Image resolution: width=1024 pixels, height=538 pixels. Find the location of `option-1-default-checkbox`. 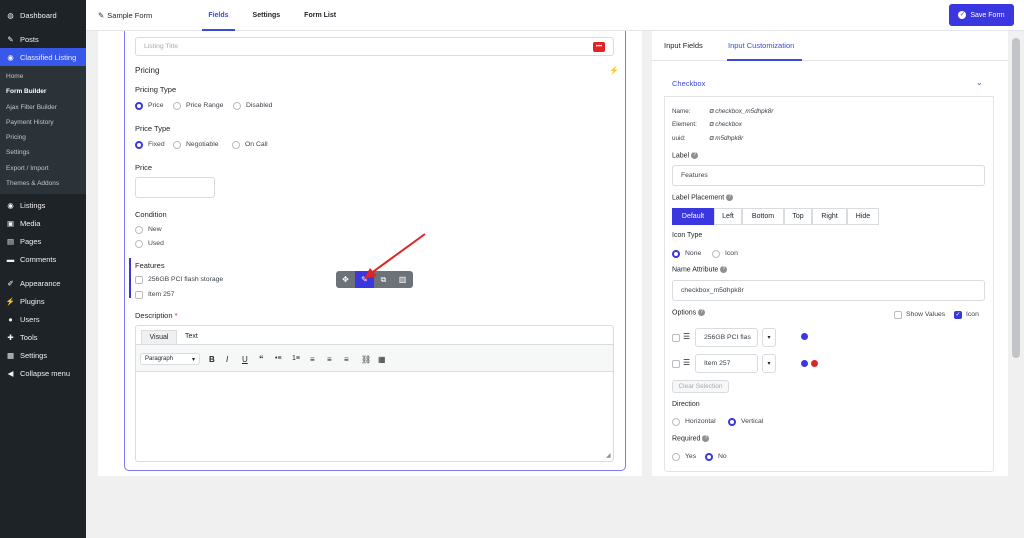

option-1-default-checkbox is located at coordinates (676, 338).